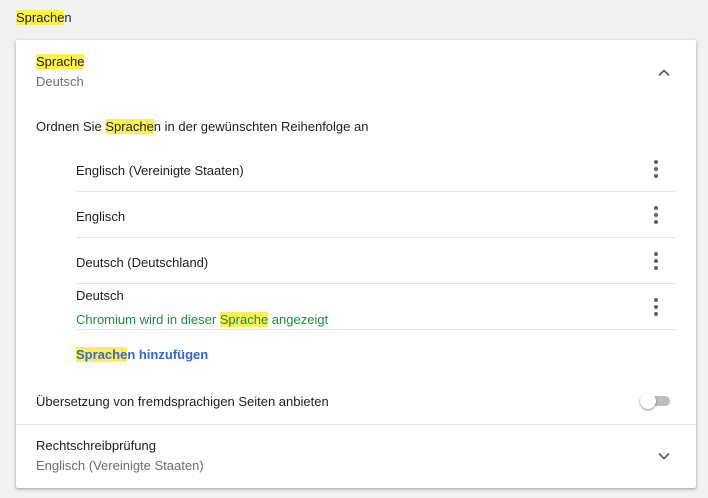 This screenshot has width=708, height=498. I want to click on chevron-up-icon, so click(664, 73).